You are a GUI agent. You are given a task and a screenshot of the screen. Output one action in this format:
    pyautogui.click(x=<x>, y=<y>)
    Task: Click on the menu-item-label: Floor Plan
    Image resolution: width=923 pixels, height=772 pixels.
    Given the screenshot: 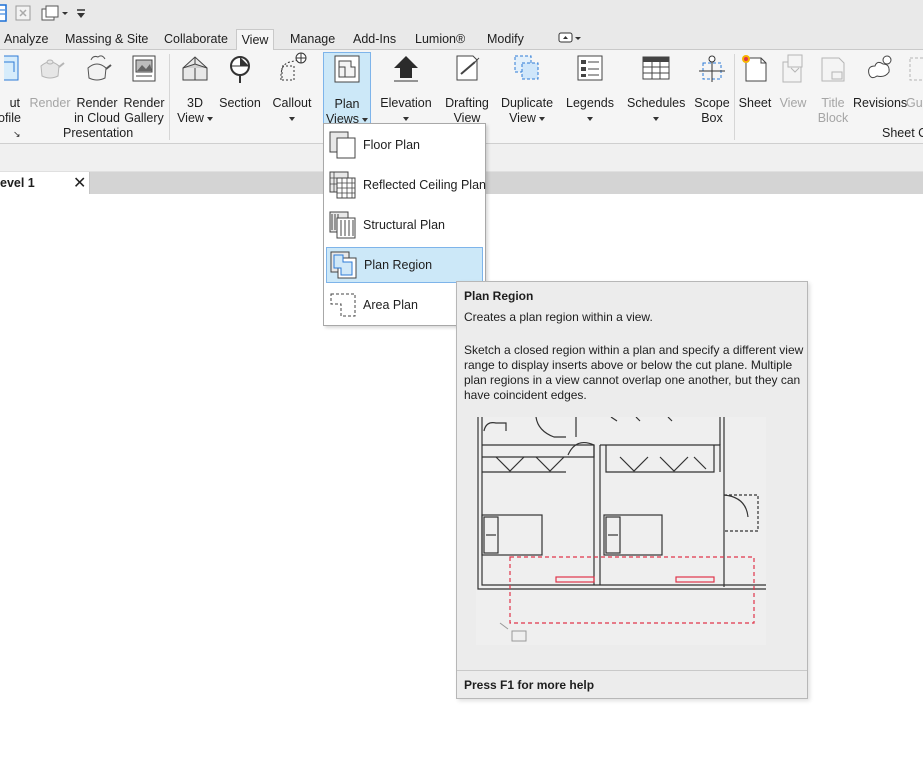 What is the action you would take?
    pyautogui.click(x=391, y=145)
    